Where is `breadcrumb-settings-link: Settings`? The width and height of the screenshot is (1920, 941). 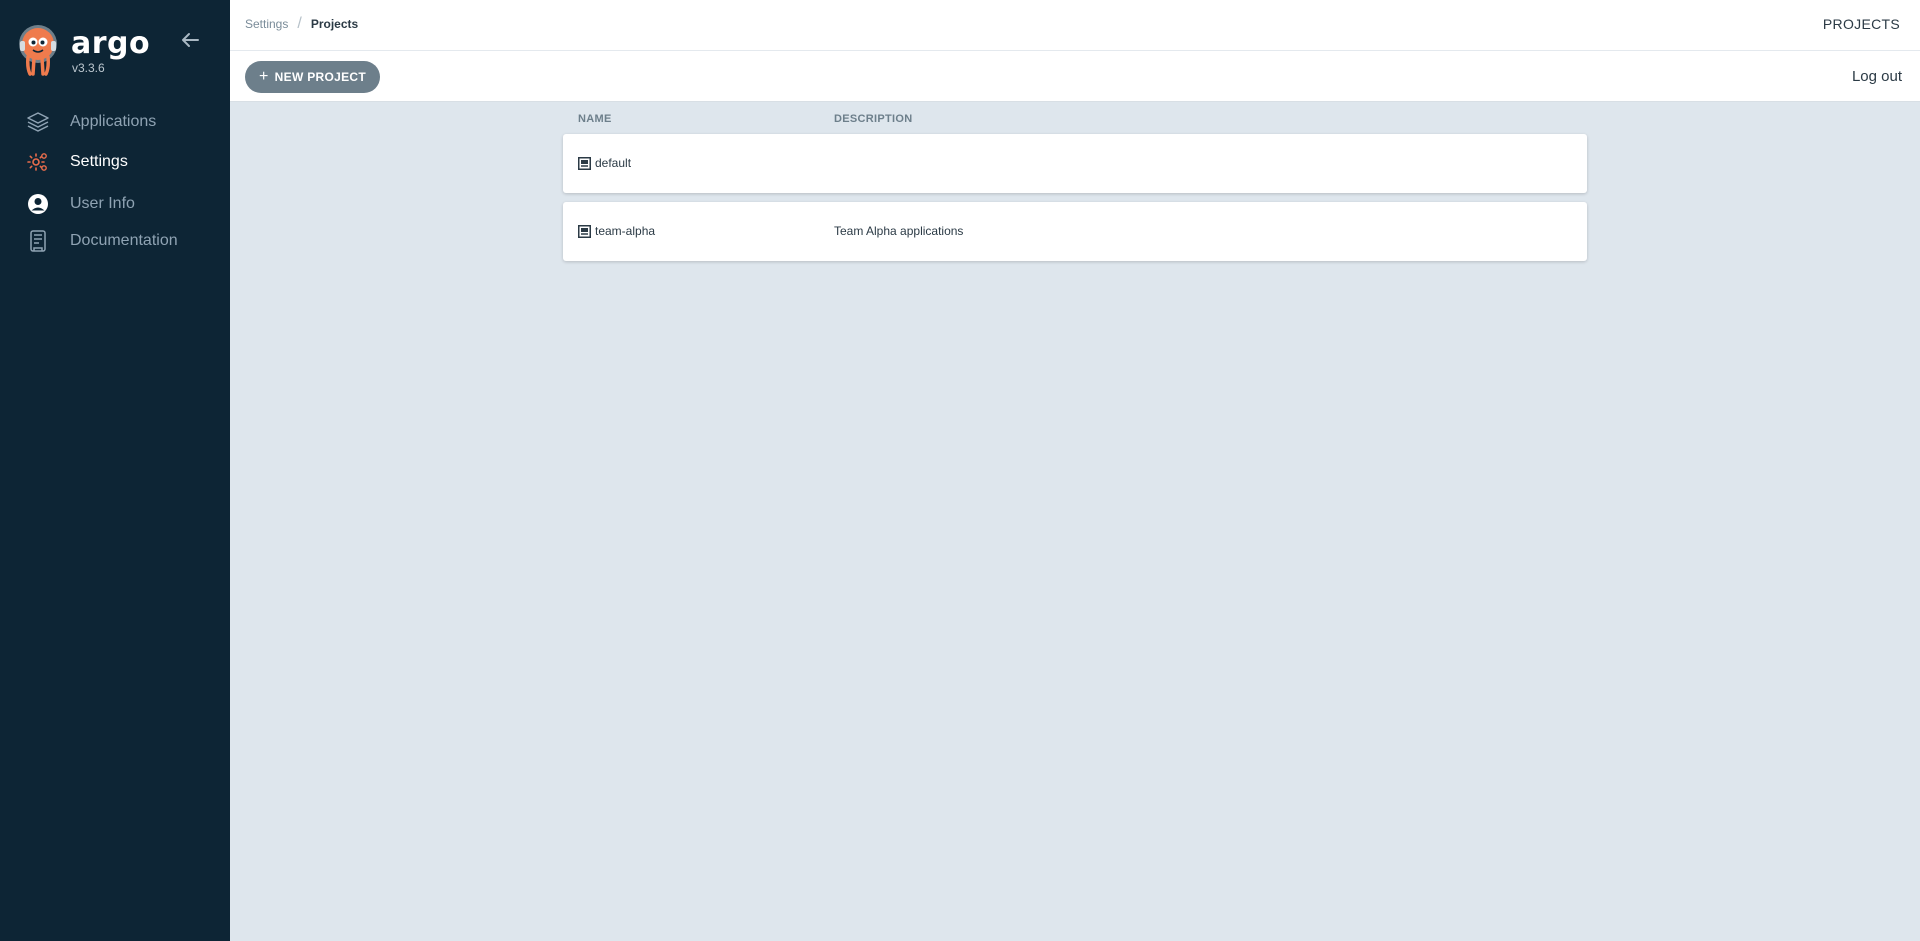
breadcrumb-settings-link: Settings is located at coordinates (266, 24).